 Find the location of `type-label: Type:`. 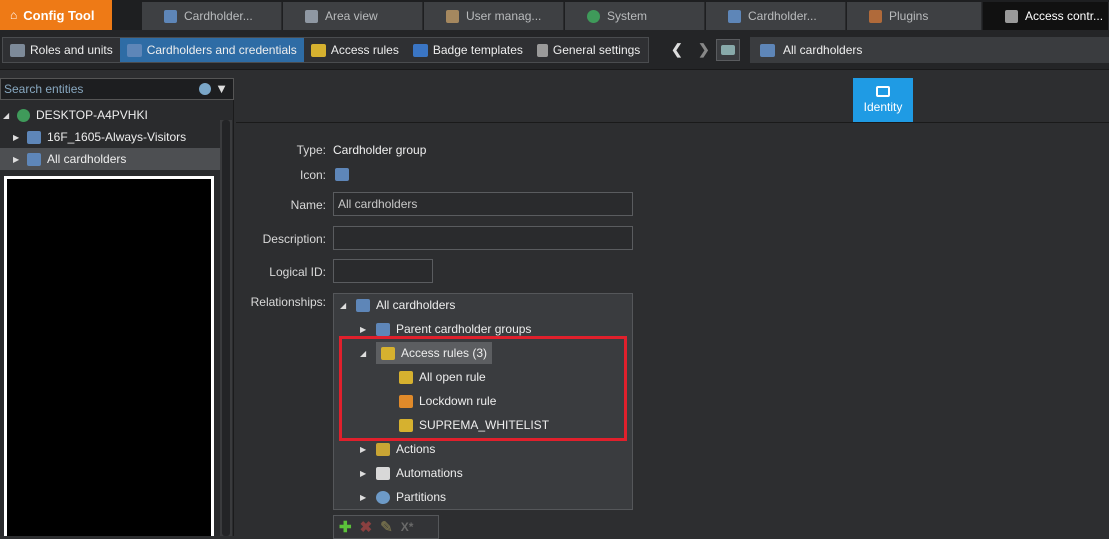

type-label: Type: is located at coordinates (311, 150).